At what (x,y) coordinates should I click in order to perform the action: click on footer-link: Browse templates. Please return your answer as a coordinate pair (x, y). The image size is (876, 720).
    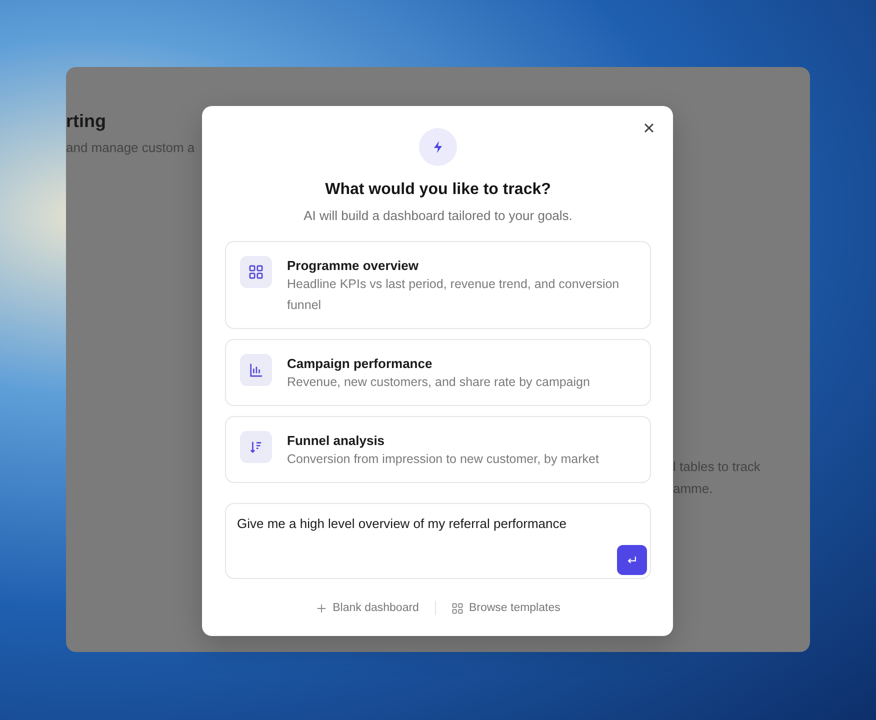
    Looking at the image, I should click on (506, 608).